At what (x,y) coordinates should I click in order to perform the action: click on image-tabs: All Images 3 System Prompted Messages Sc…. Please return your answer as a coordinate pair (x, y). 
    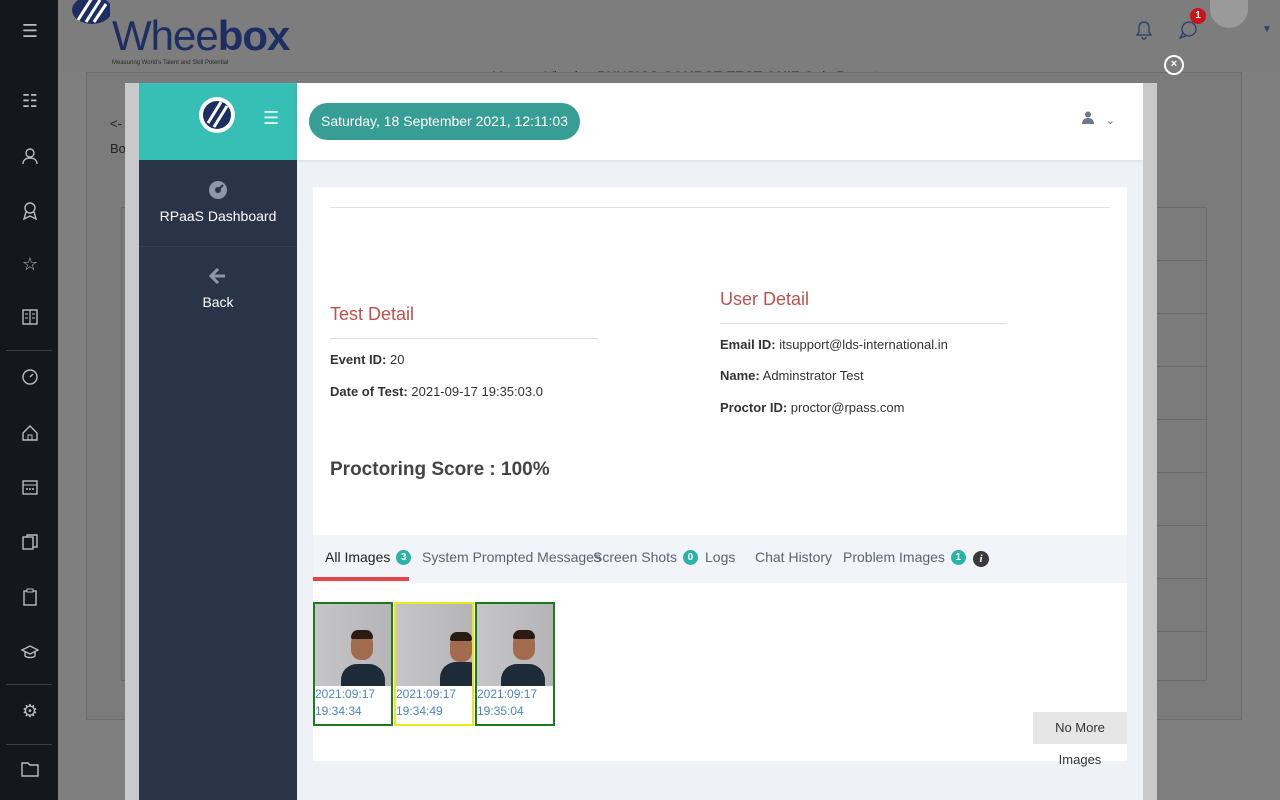
    Looking at the image, I should click on (720, 559).